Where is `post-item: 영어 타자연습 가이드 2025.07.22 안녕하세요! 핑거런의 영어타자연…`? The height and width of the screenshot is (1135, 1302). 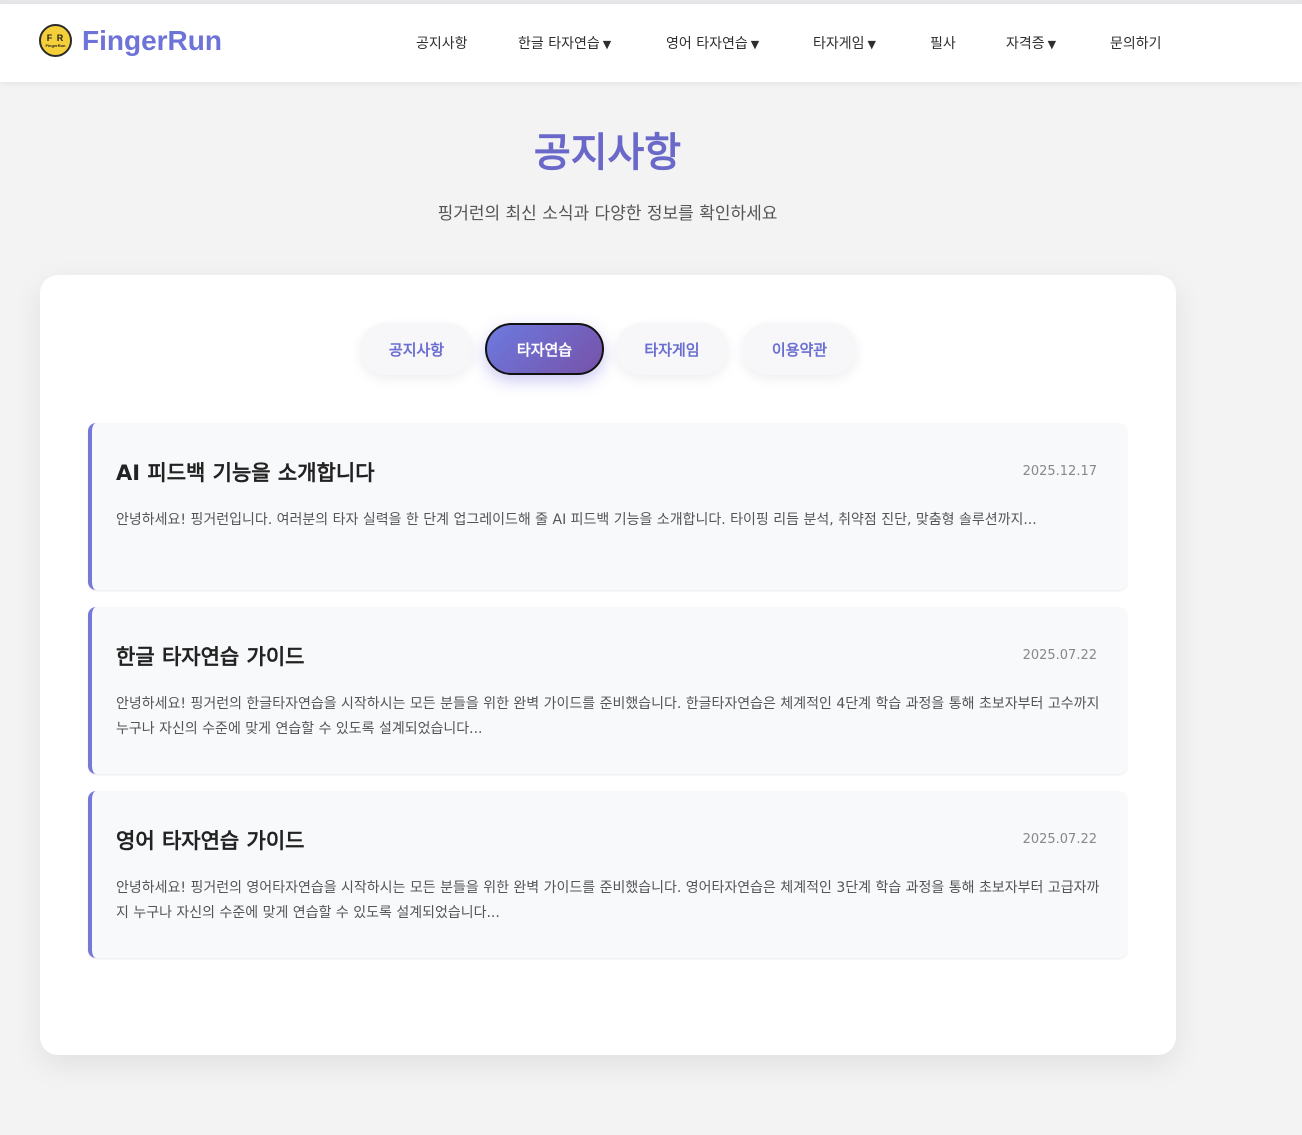 post-item: 영어 타자연습 가이드 2025.07.22 안녕하세요! 핑거런의 영어타자연… is located at coordinates (607, 874).